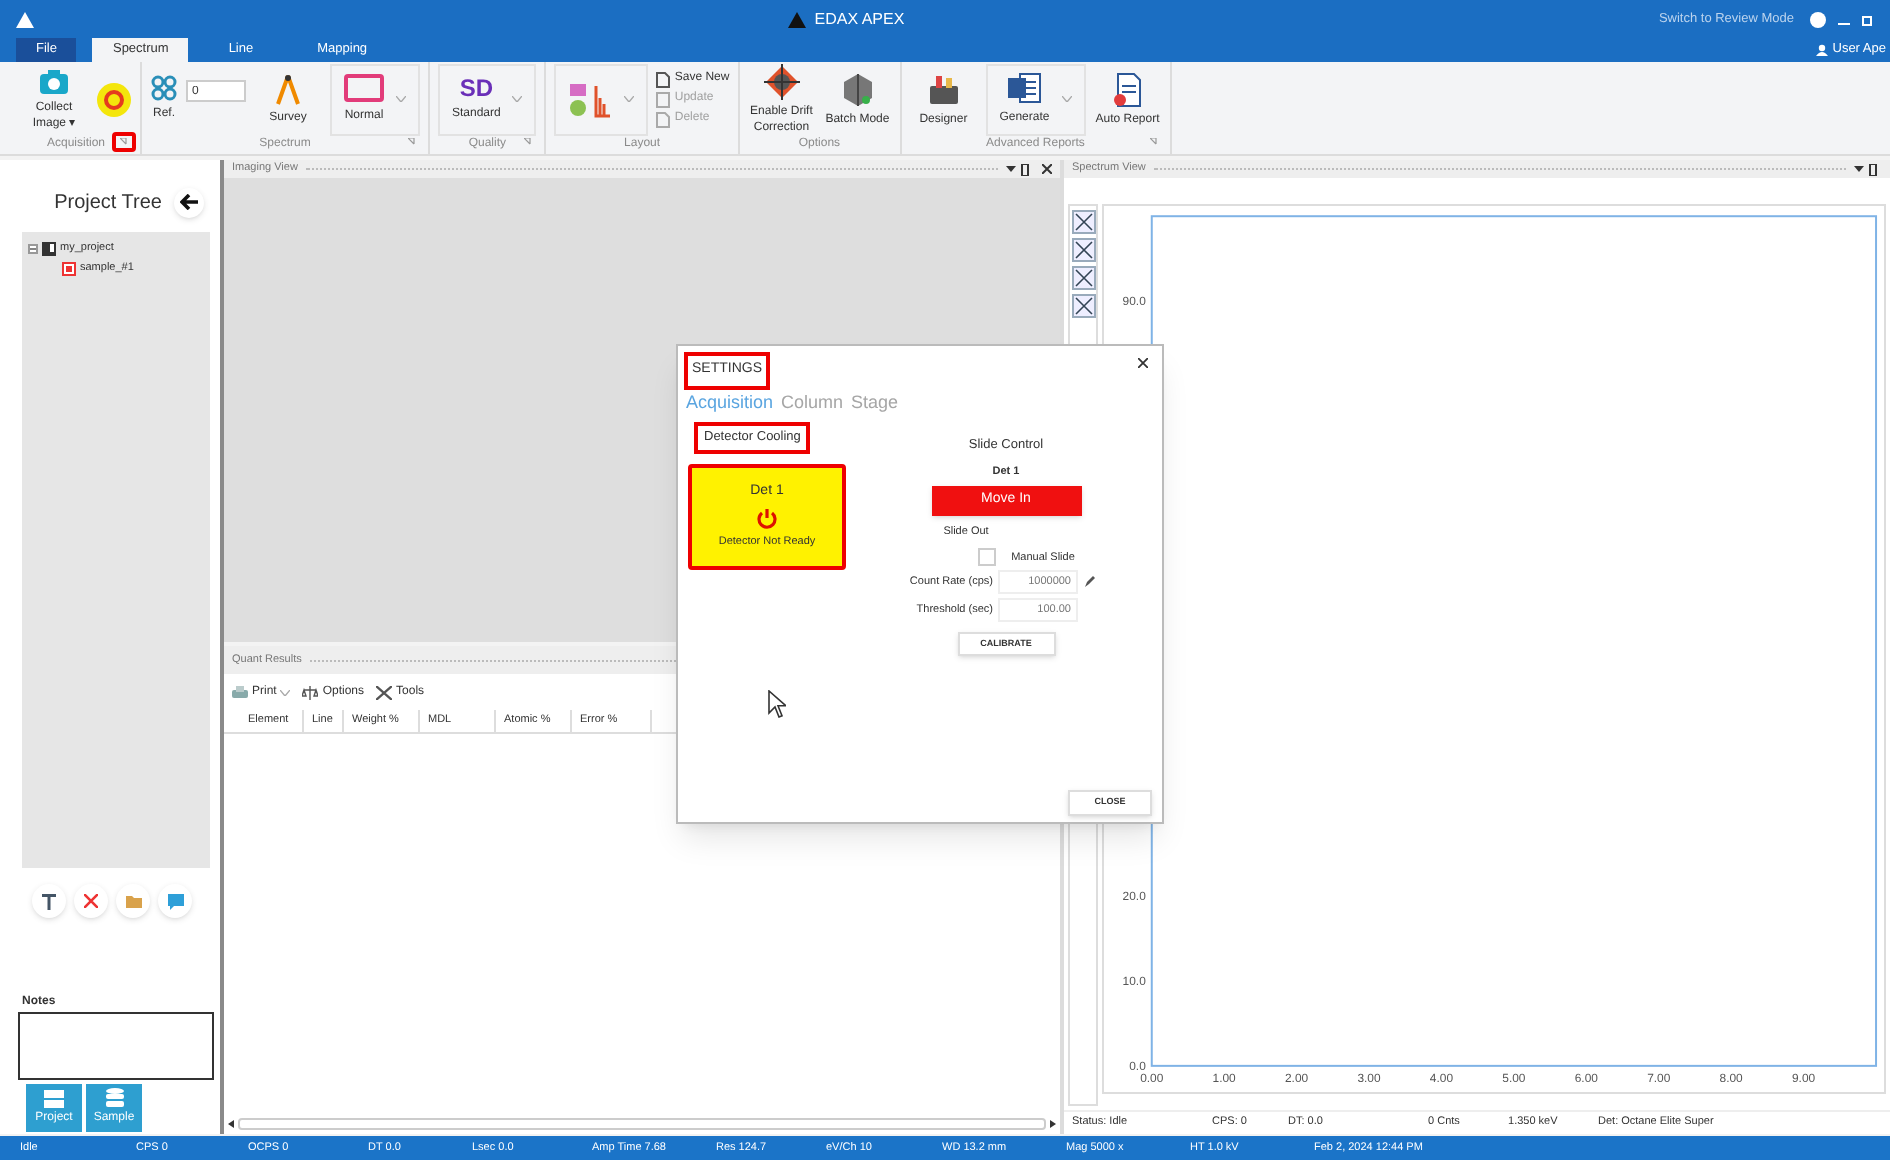 Image resolution: width=1890 pixels, height=1160 pixels. I want to click on x-icon, so click(91, 901).